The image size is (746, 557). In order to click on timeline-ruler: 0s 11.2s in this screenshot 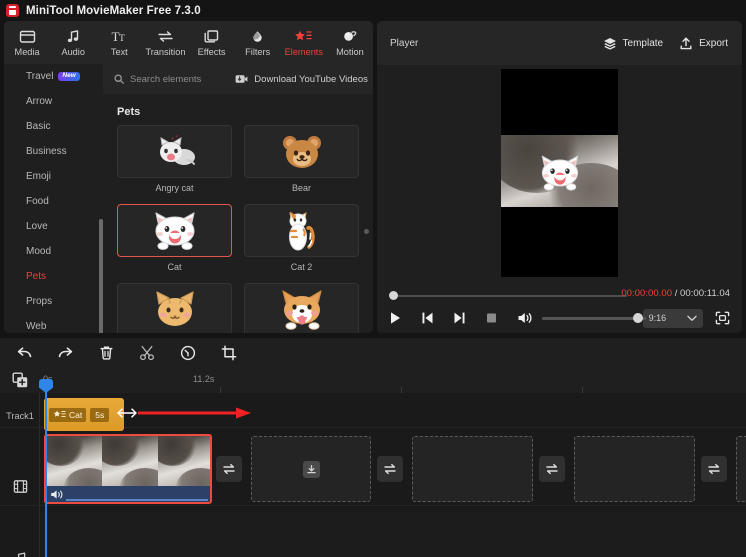, I will do `click(373, 380)`.